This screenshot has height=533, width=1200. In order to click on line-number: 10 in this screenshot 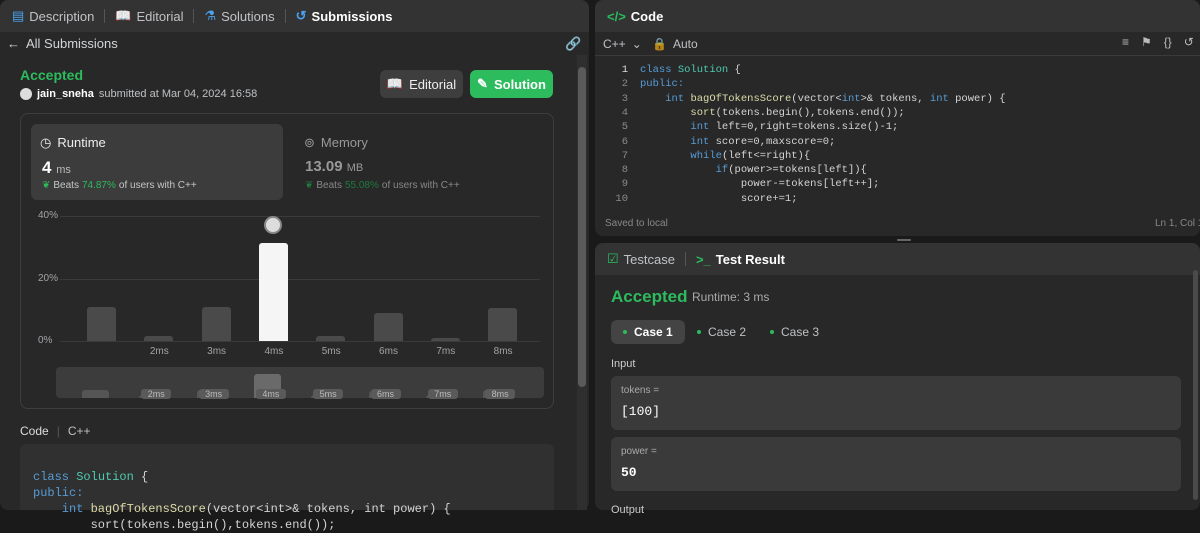, I will do `click(621, 198)`.